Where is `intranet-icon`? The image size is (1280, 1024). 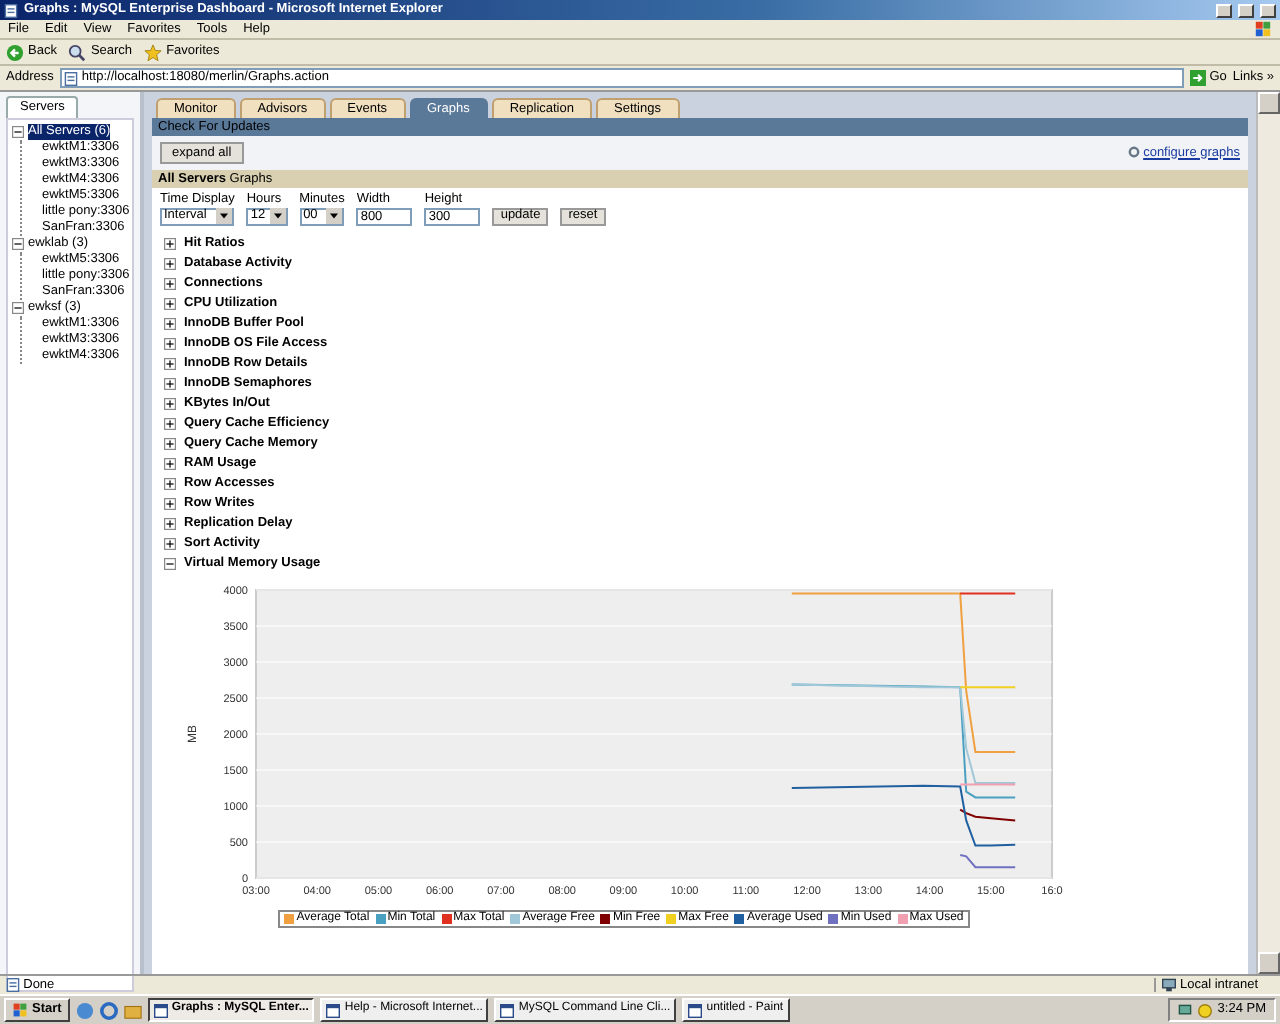
intranet-icon is located at coordinates (1169, 984).